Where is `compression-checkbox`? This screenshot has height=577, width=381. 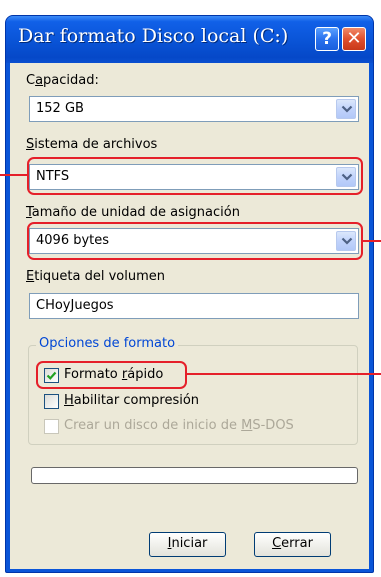
compression-checkbox is located at coordinates (51, 401).